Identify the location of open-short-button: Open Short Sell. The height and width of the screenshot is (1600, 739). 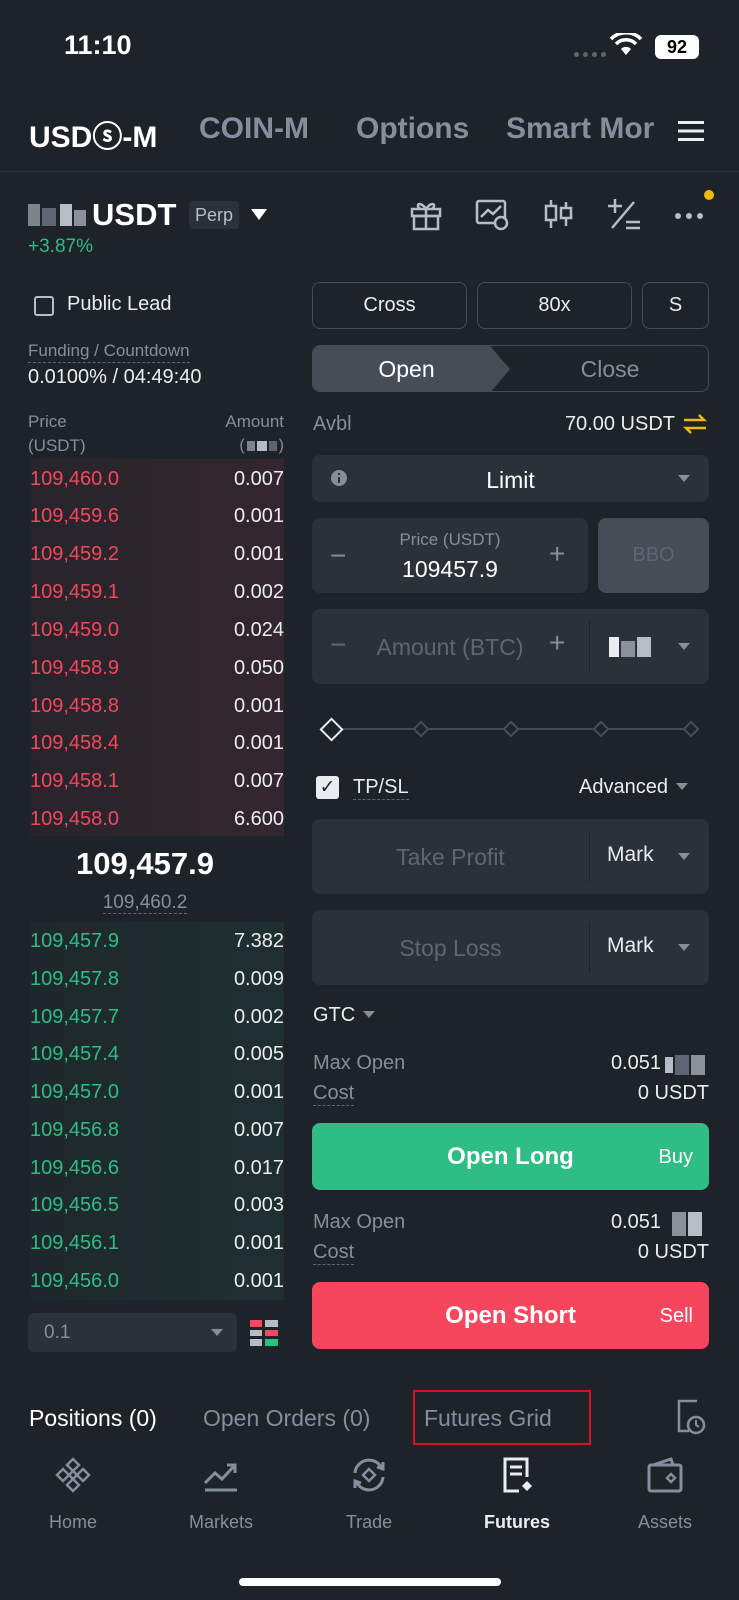
(510, 1315).